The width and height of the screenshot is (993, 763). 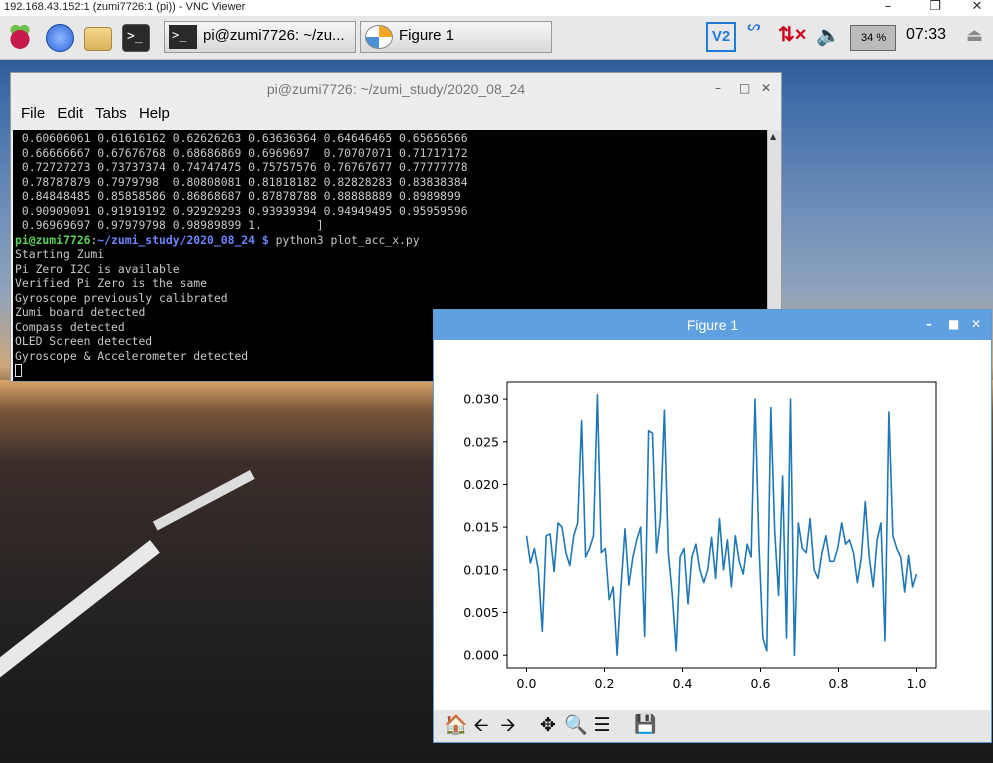 What do you see at coordinates (744, 88) in the screenshot?
I see `terminal-maximize-icon: □` at bounding box center [744, 88].